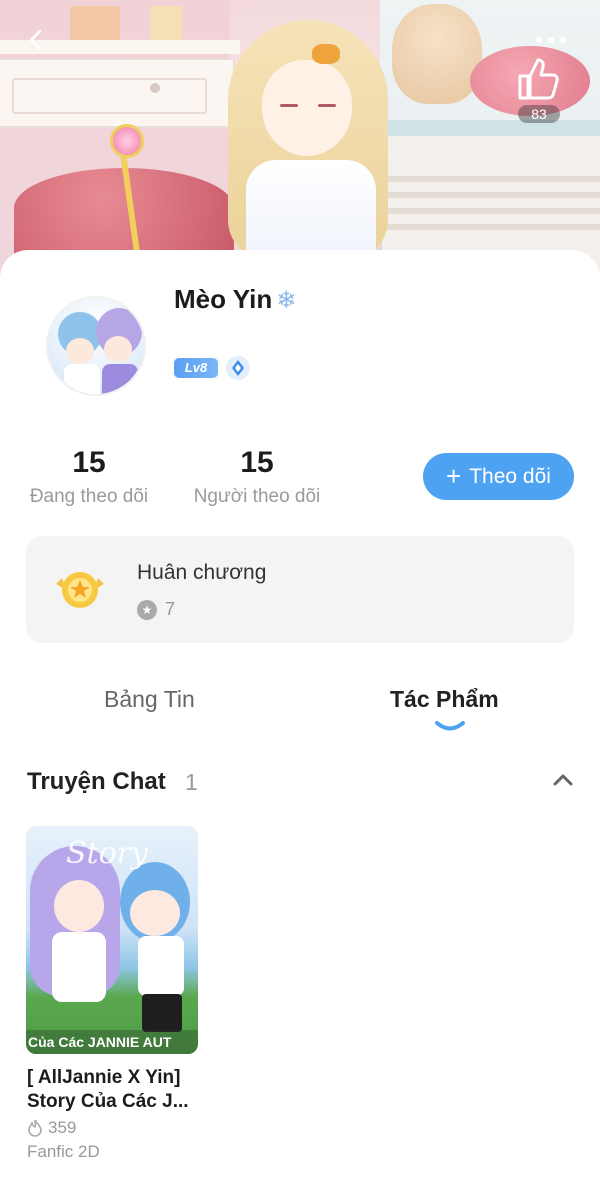 This screenshot has height=1178, width=600. Describe the element at coordinates (202, 572) in the screenshot. I see `medals-title: Huân chương` at that location.